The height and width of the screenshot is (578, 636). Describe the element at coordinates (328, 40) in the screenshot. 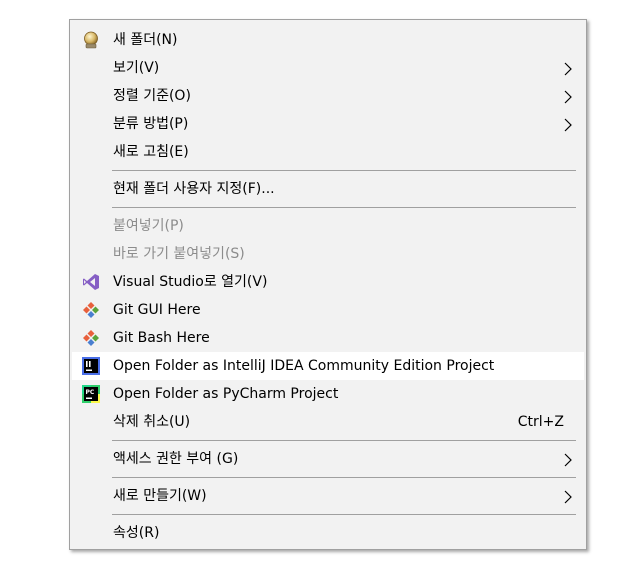

I see `menu-item-new-folder: 새 폴더(N)` at that location.